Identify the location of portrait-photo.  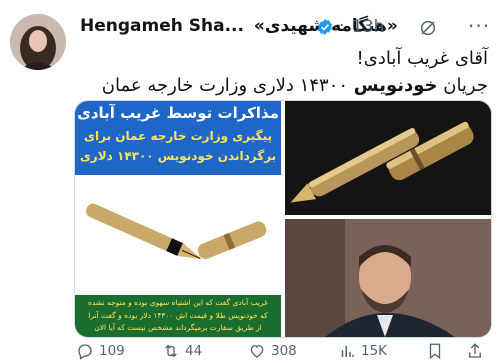
(388, 278).